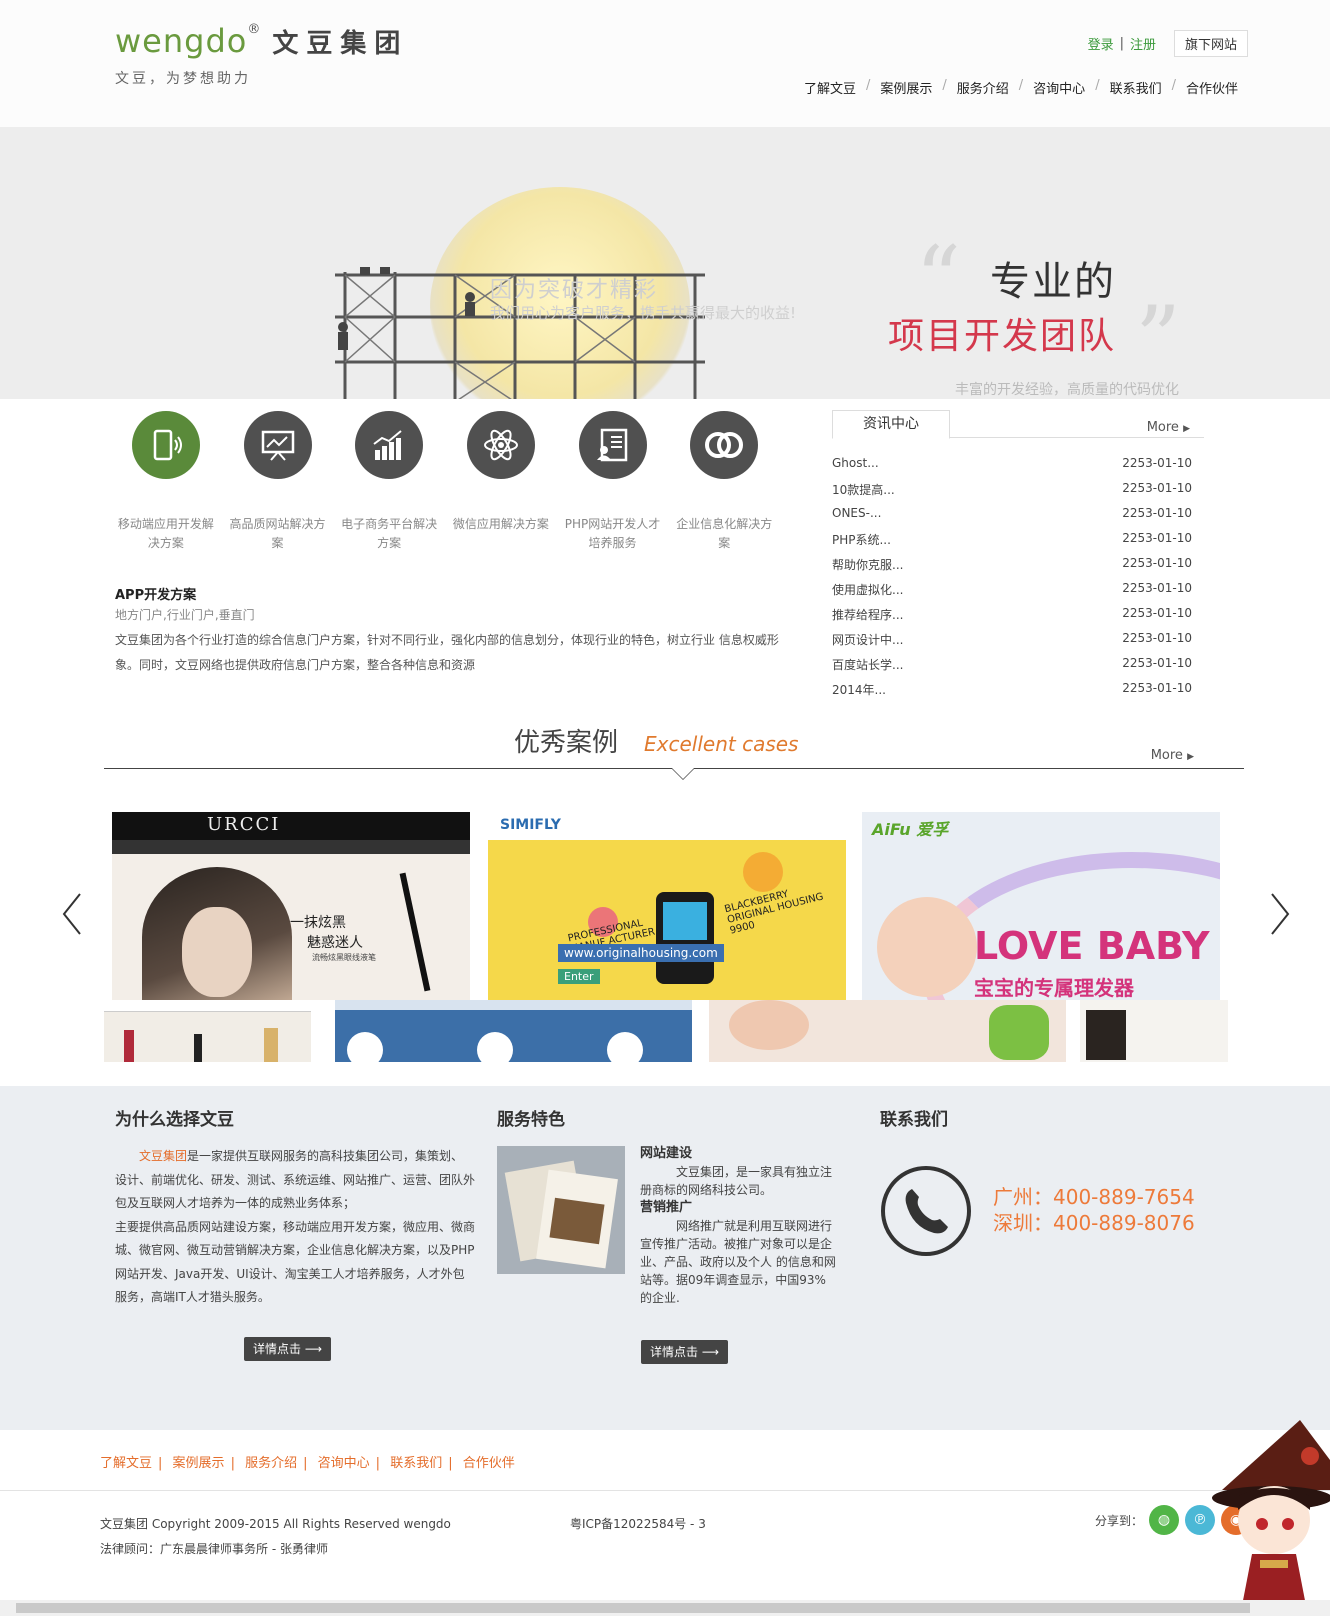 The image size is (1330, 1616). What do you see at coordinates (291, 906) in the screenshot?
I see `case-urcci: URCCI 一抹炫黑 魅惑迷人 流畅炫黑眼线液笔` at bounding box center [291, 906].